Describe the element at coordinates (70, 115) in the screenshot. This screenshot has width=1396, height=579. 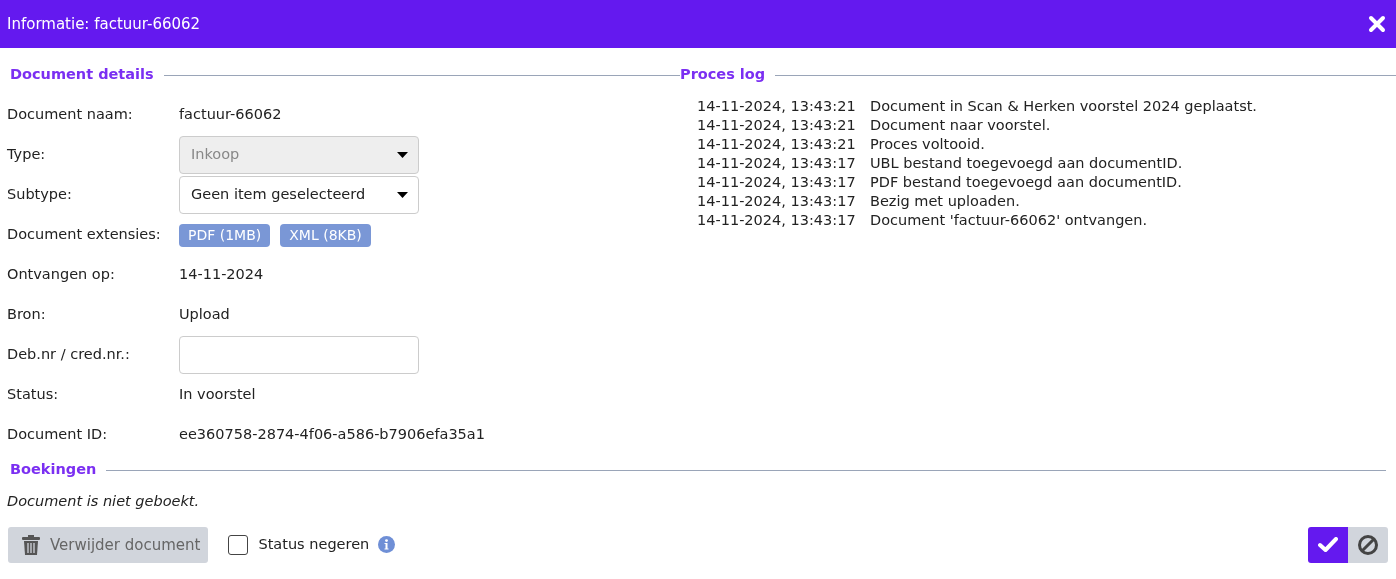
I see `field-label: Document naam:` at that location.